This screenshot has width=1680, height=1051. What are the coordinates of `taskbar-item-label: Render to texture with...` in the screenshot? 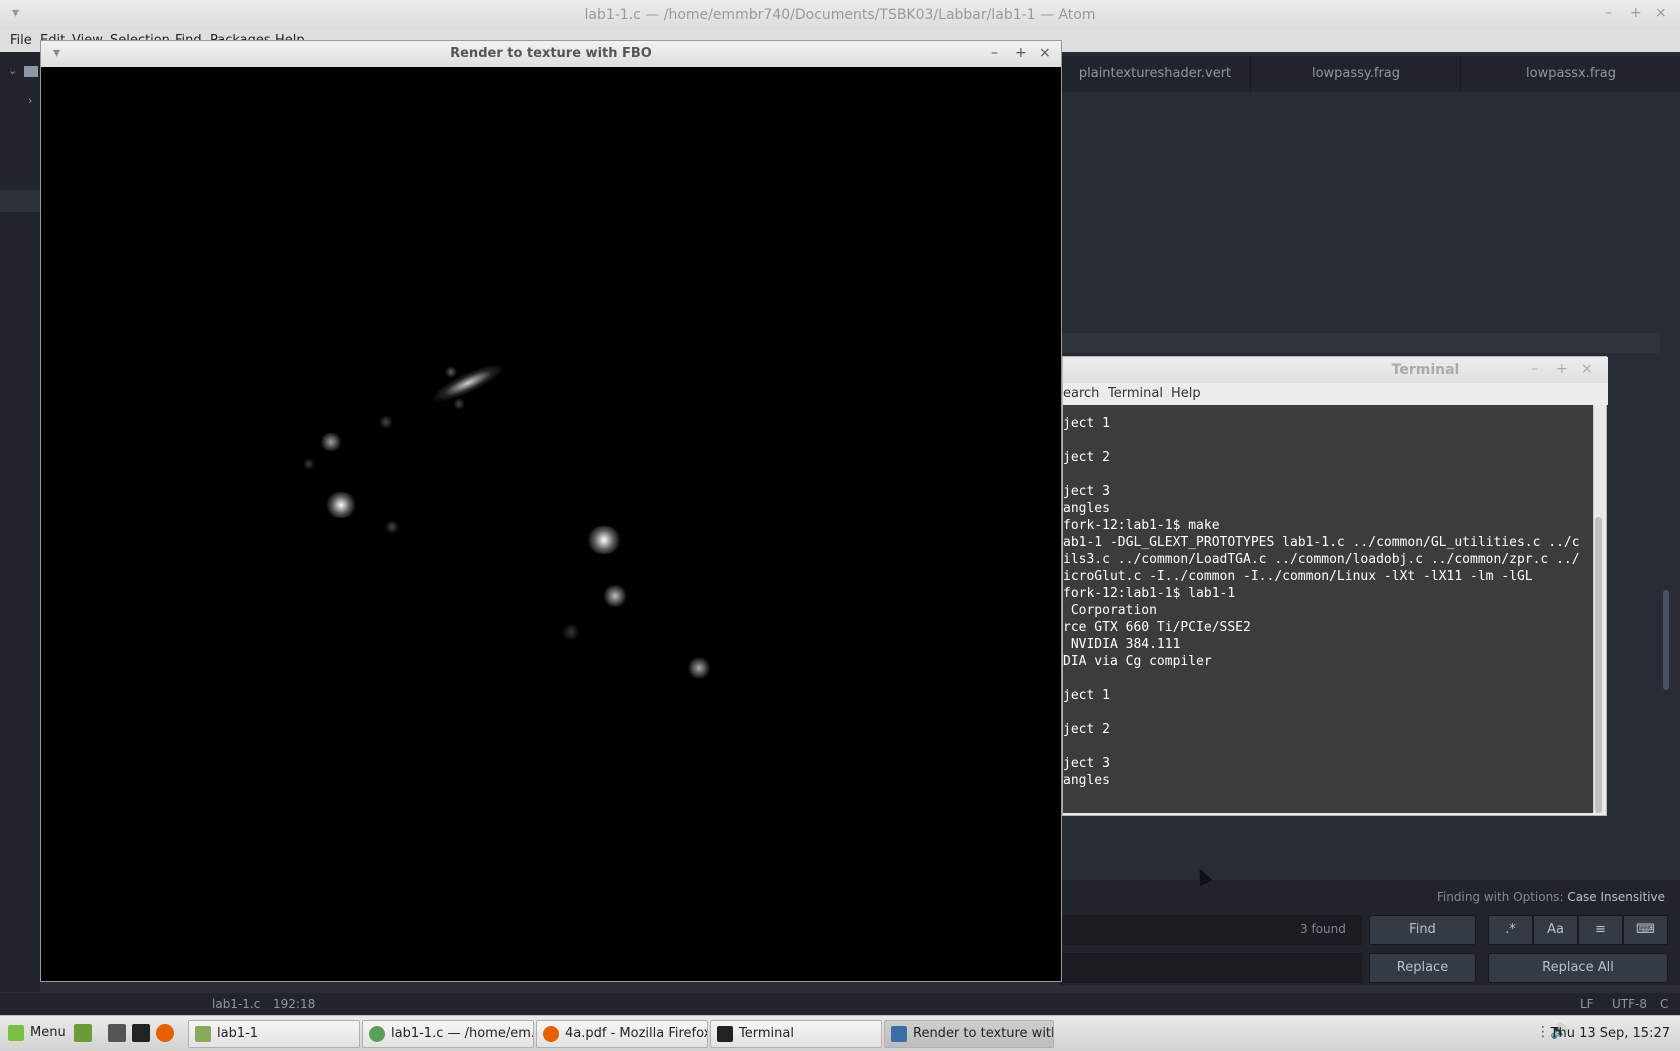 It's located at (983, 1033).